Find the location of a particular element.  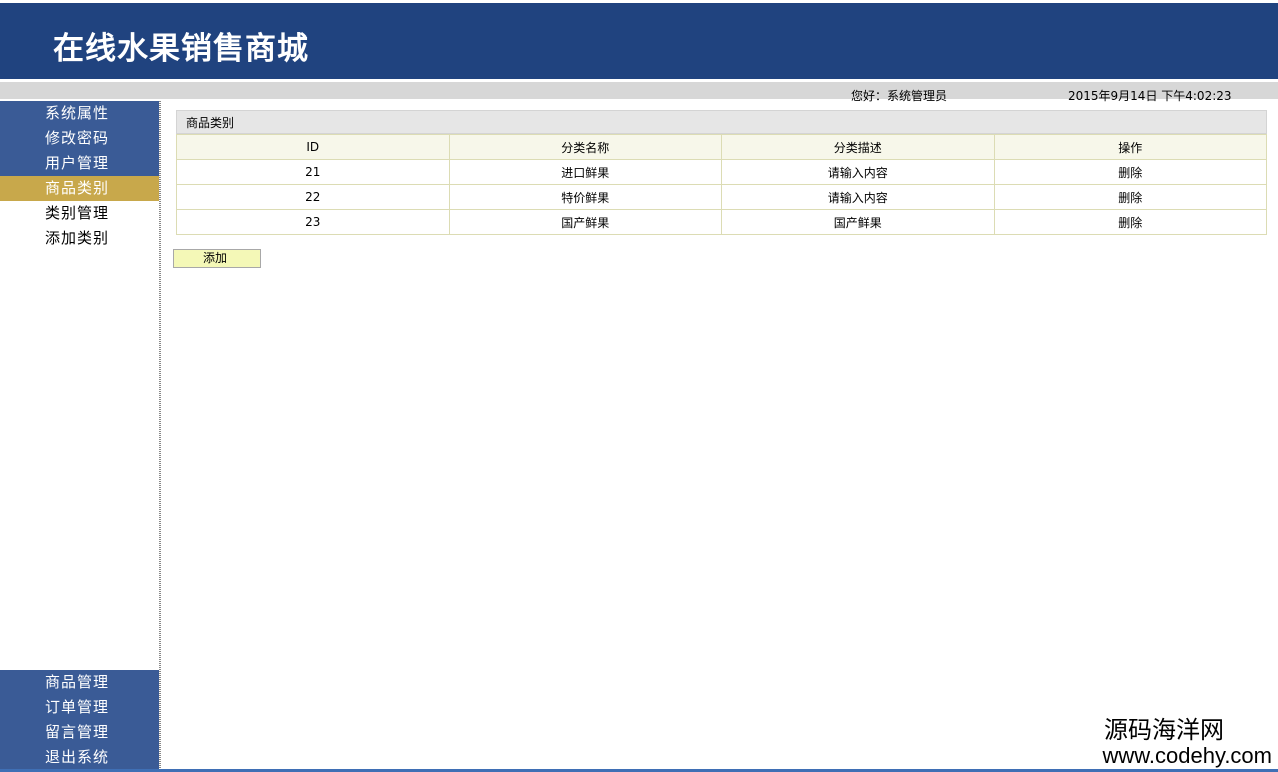

table-row: 21 进口鲜果 请输入内容 删除 is located at coordinates (721, 172).